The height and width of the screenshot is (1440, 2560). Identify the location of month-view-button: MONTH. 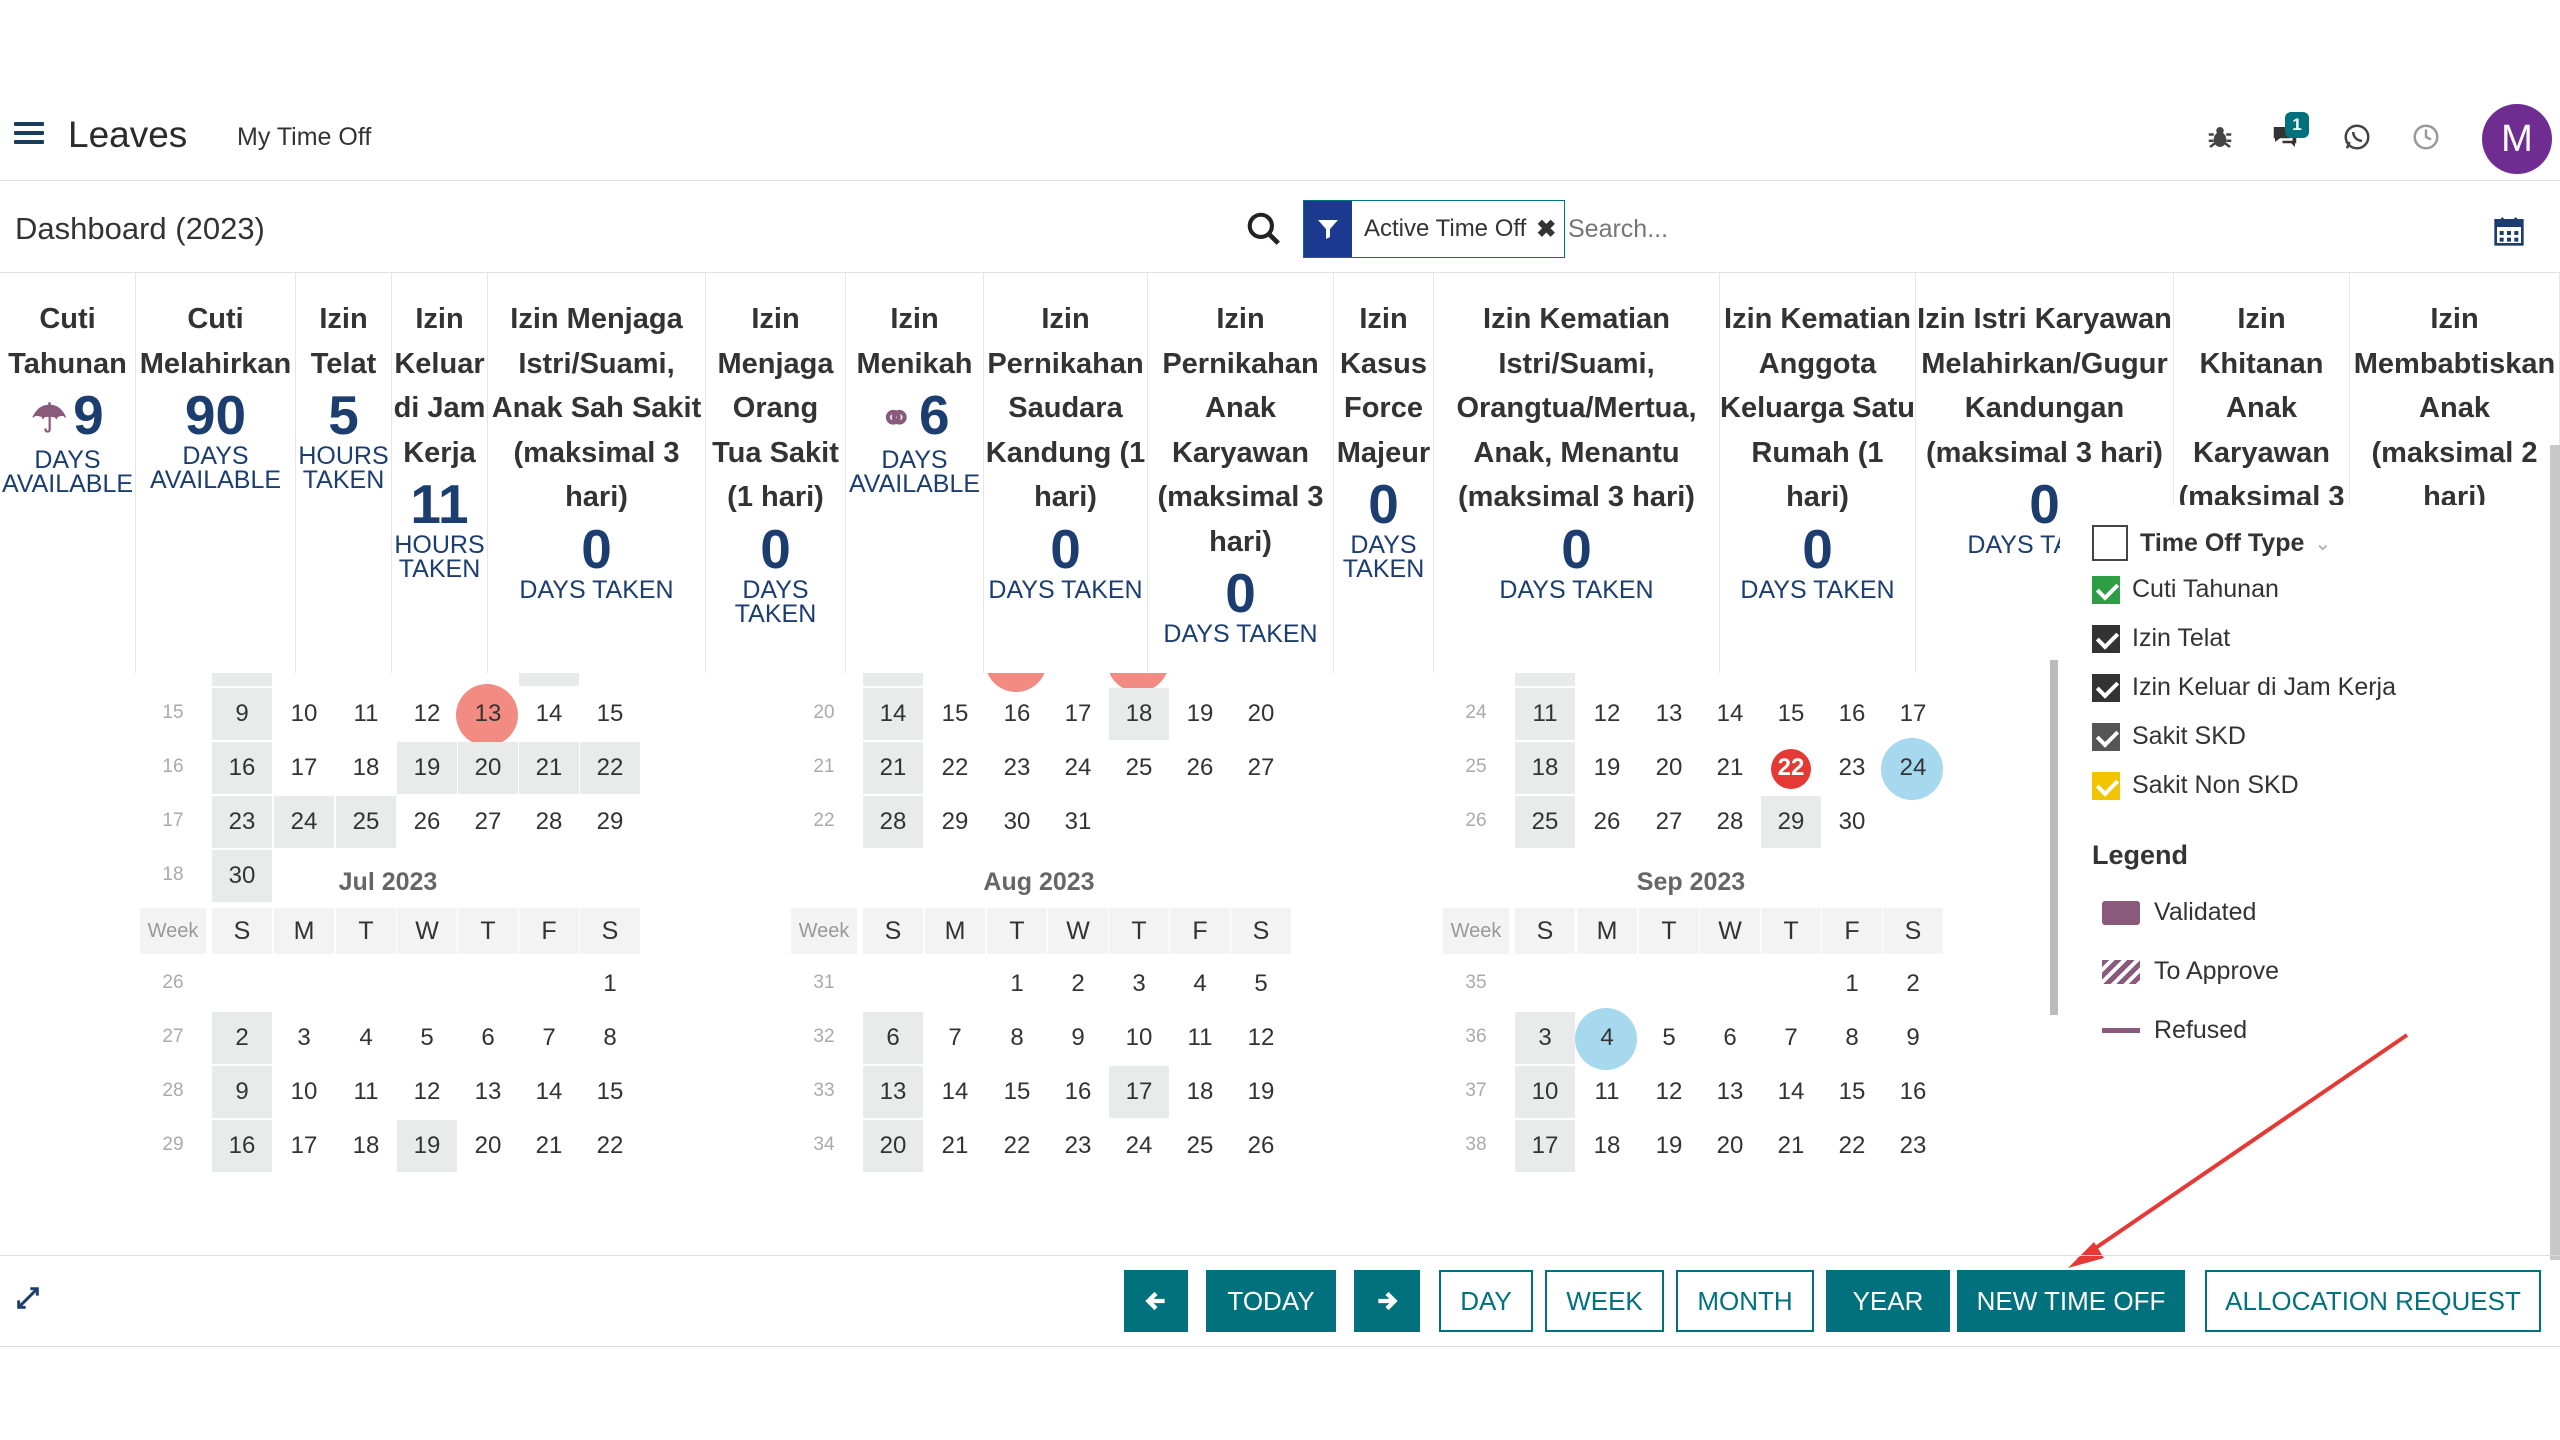
(1745, 1301).